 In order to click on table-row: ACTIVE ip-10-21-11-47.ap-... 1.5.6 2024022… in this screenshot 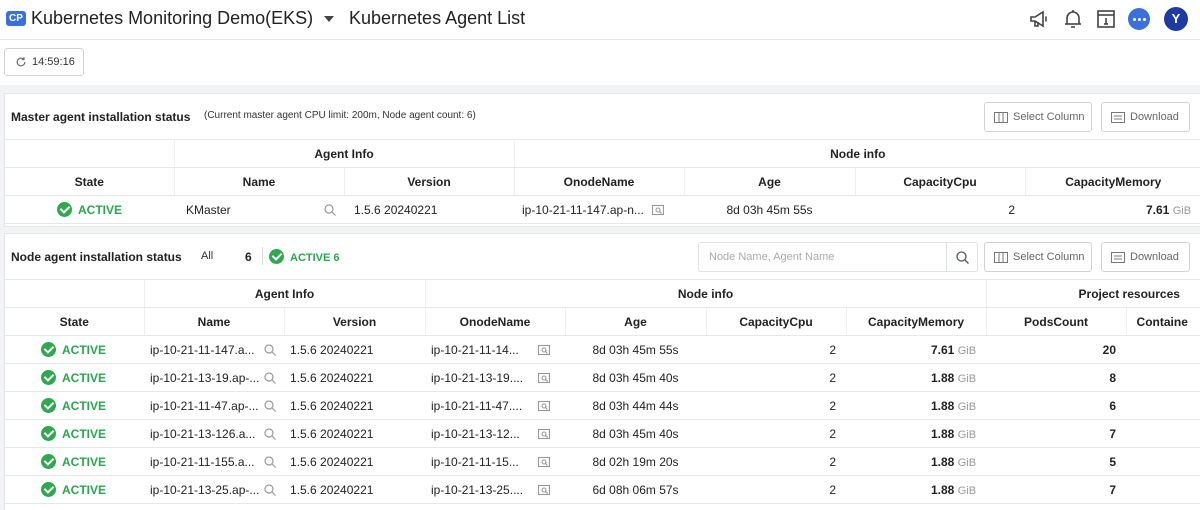, I will do `click(602, 405)`.